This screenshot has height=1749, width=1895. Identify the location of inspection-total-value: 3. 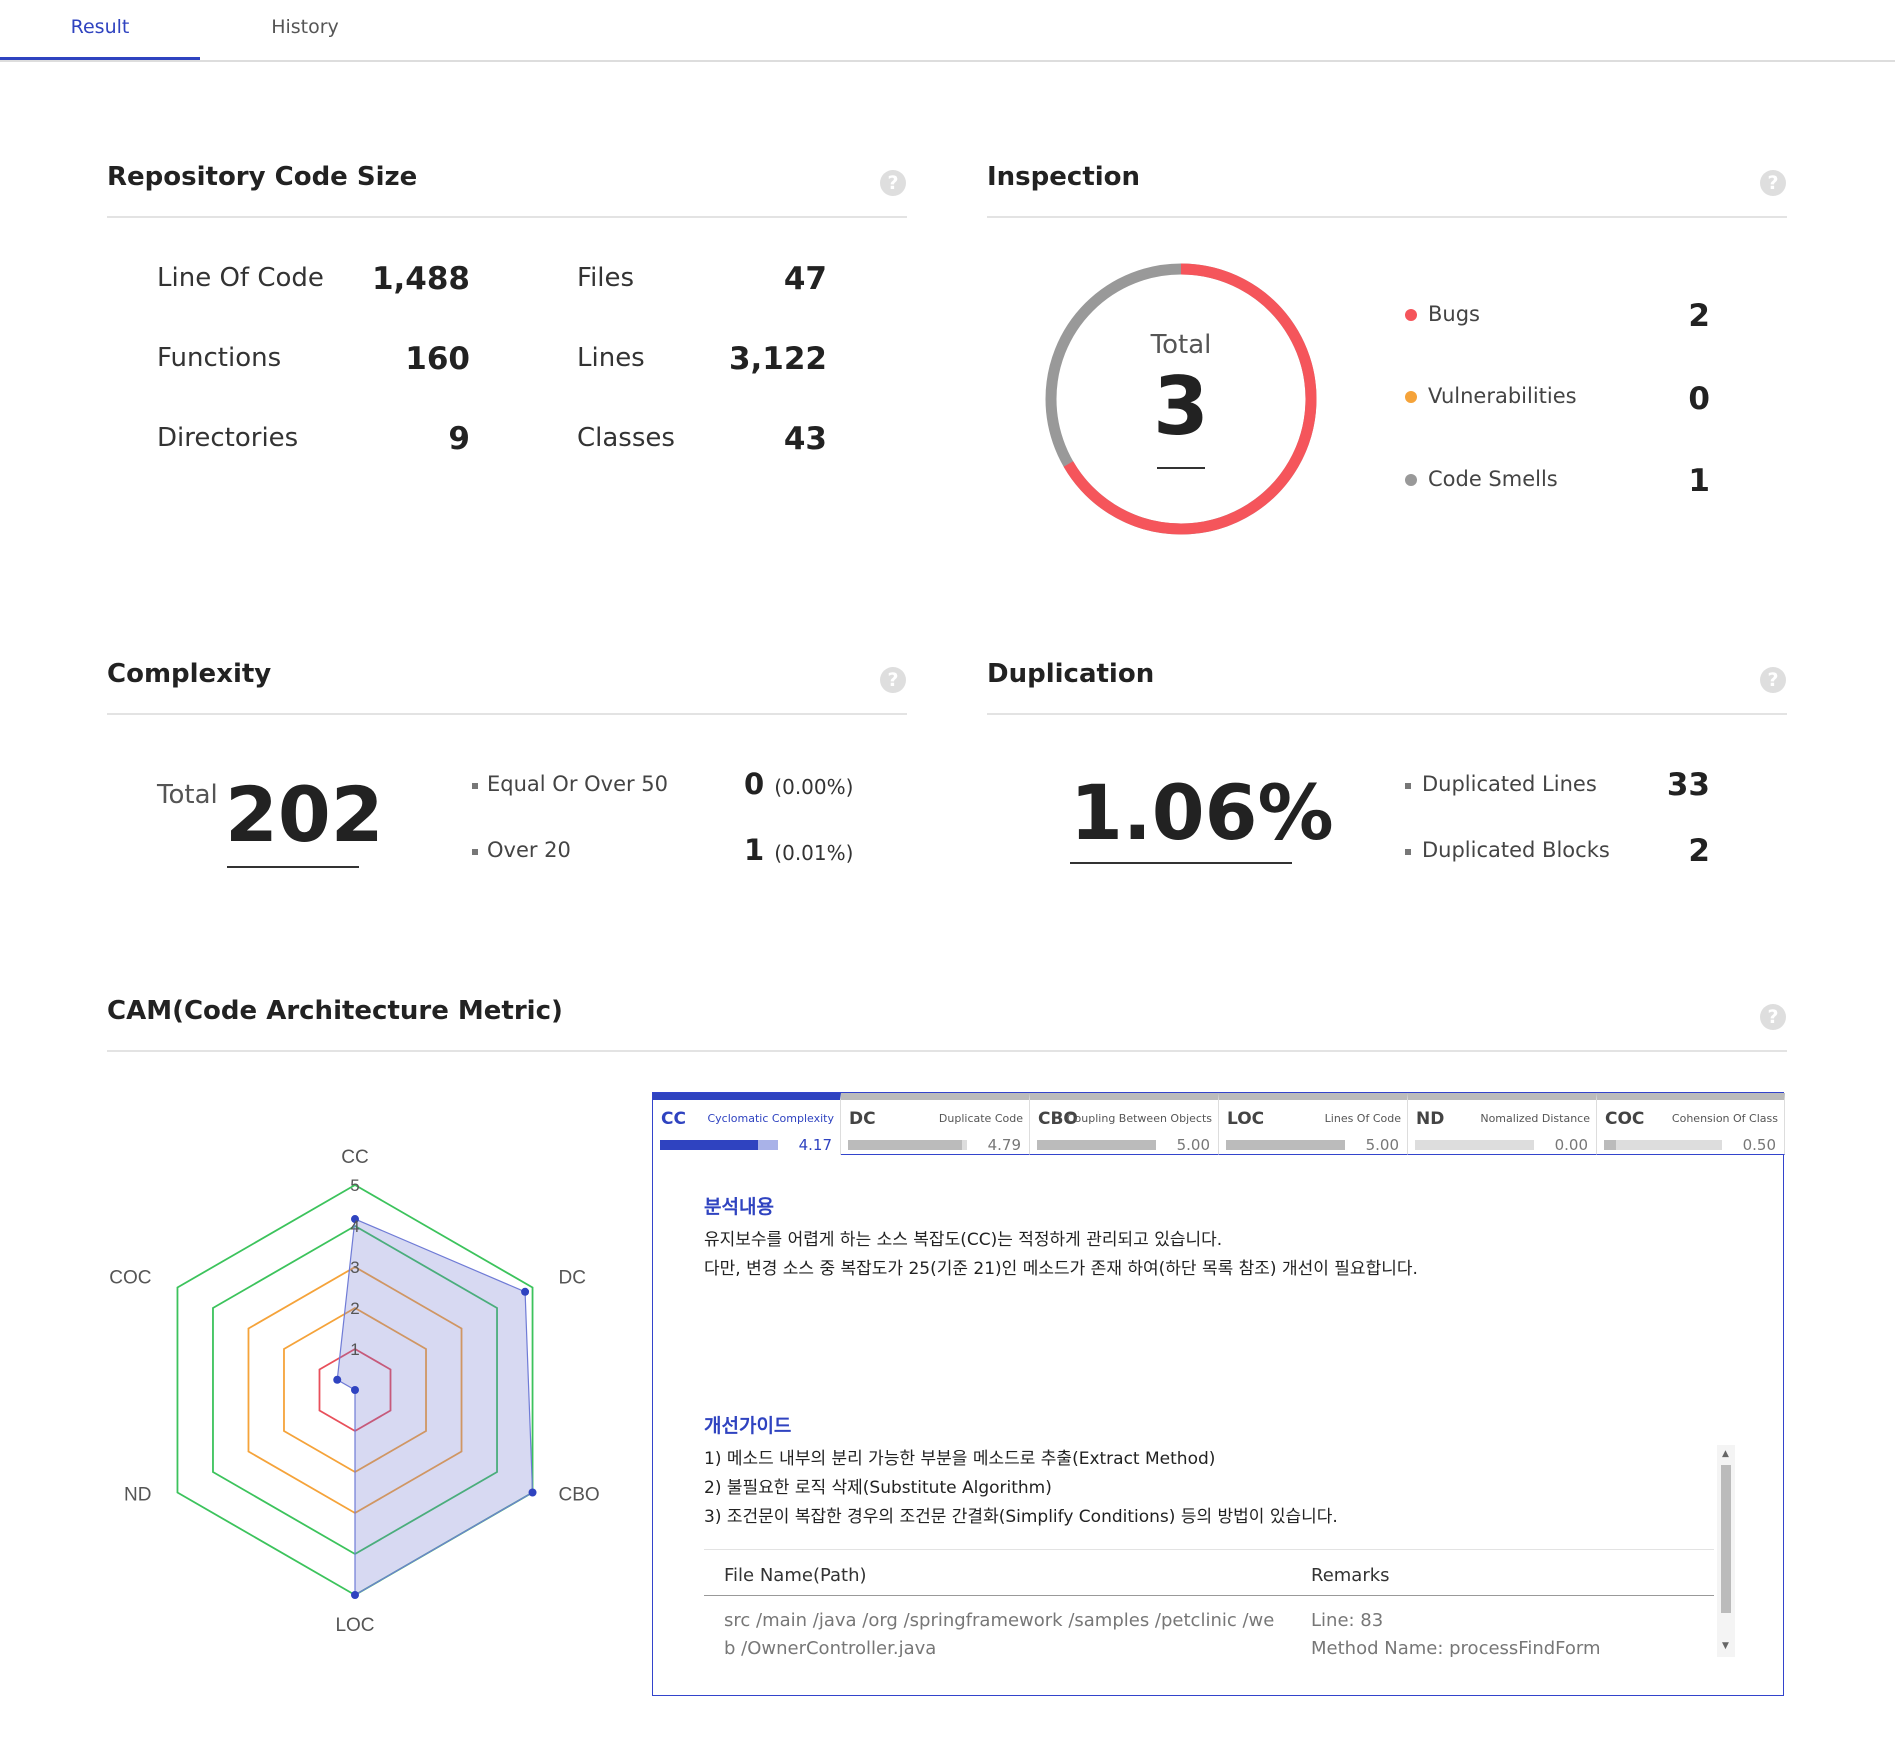
(1181, 406).